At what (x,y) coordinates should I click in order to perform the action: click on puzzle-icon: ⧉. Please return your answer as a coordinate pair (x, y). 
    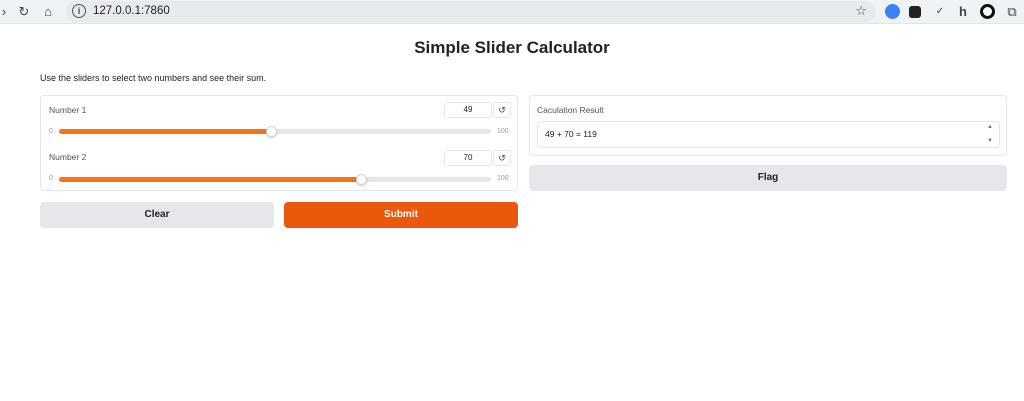
    Looking at the image, I should click on (1012, 12).